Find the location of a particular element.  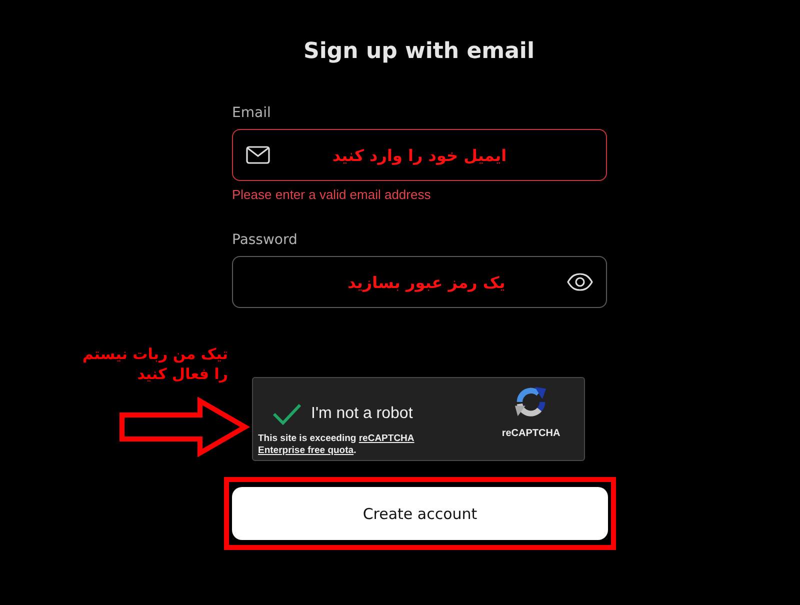

callout-text: تیک من ربات نیستم را فعال کنید is located at coordinates (155, 364).